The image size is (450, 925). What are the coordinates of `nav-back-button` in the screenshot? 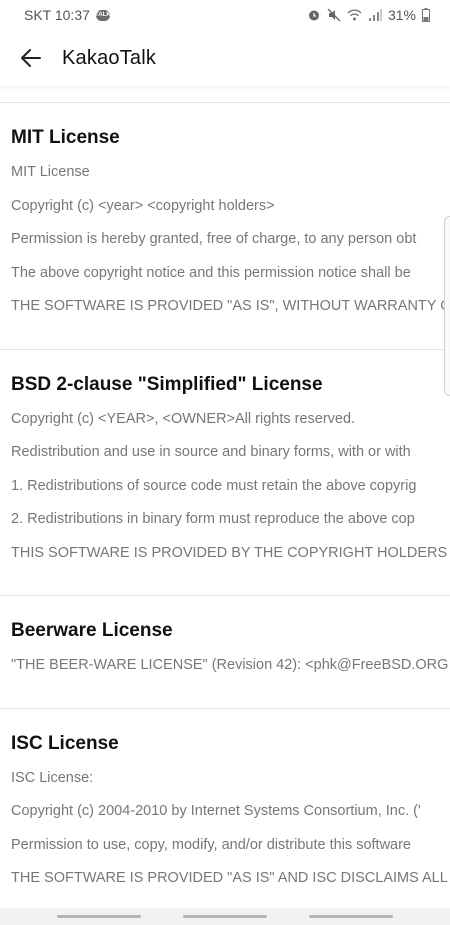 It's located at (351, 916).